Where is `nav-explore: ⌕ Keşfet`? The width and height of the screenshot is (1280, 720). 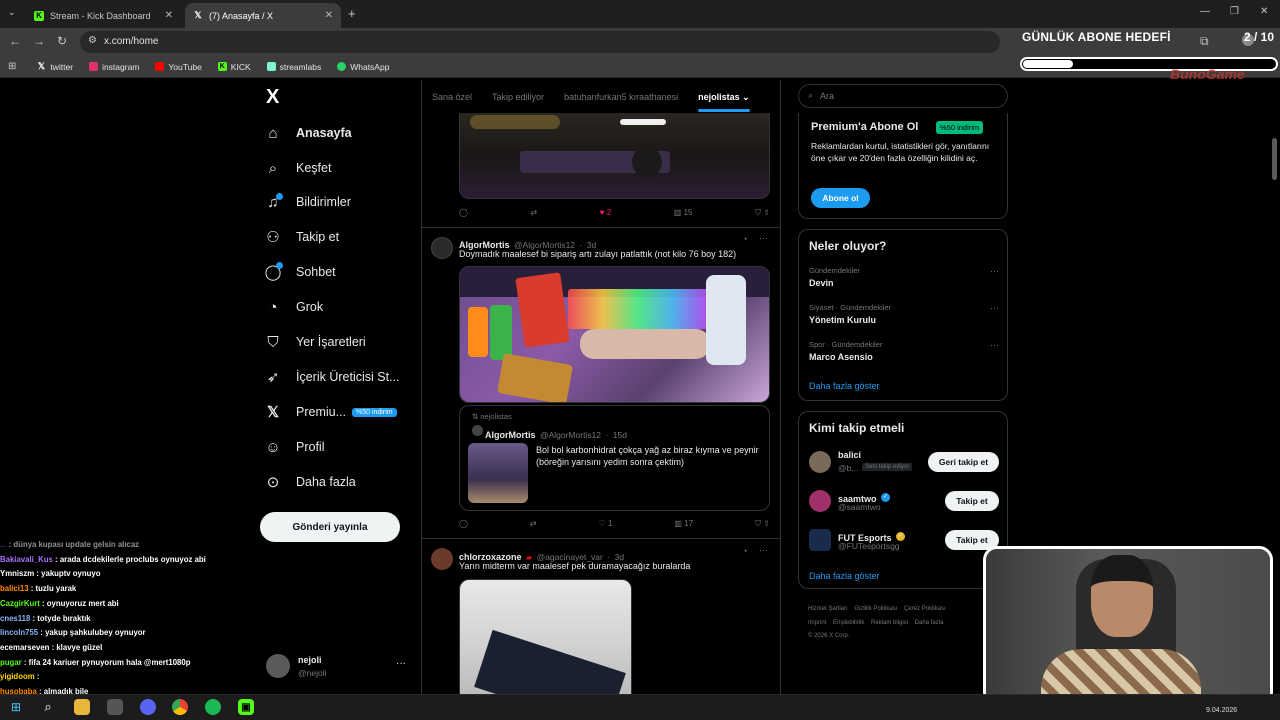
nav-explore: ⌕ Keşfet is located at coordinates (298, 168).